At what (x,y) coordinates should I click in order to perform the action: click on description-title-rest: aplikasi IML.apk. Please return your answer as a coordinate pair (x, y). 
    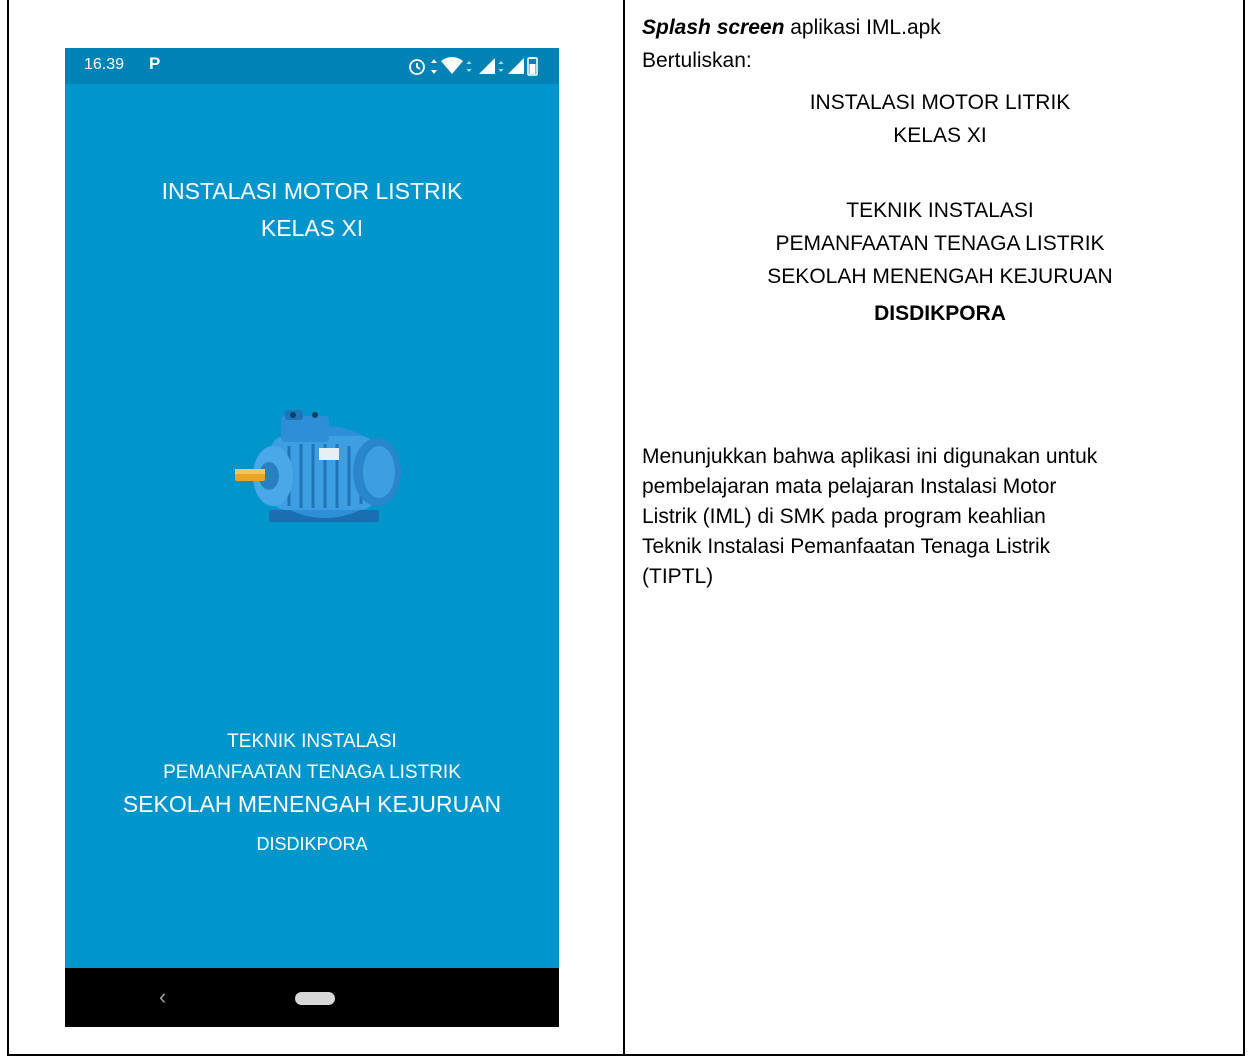
    Looking at the image, I should click on (862, 27).